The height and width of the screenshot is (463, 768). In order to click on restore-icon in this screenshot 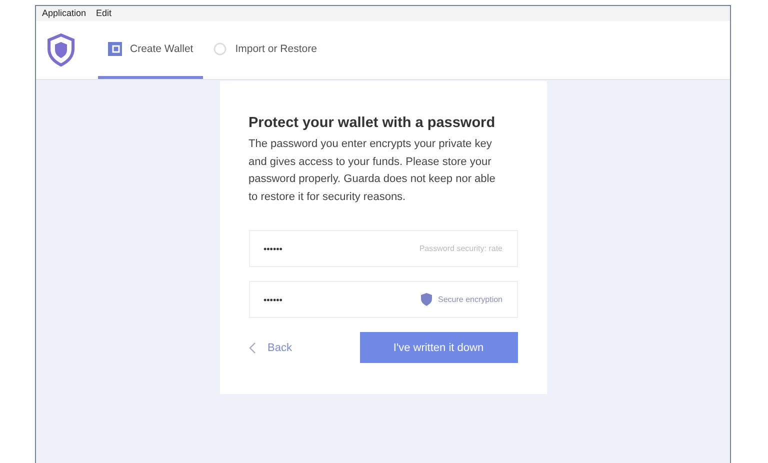, I will do `click(220, 49)`.